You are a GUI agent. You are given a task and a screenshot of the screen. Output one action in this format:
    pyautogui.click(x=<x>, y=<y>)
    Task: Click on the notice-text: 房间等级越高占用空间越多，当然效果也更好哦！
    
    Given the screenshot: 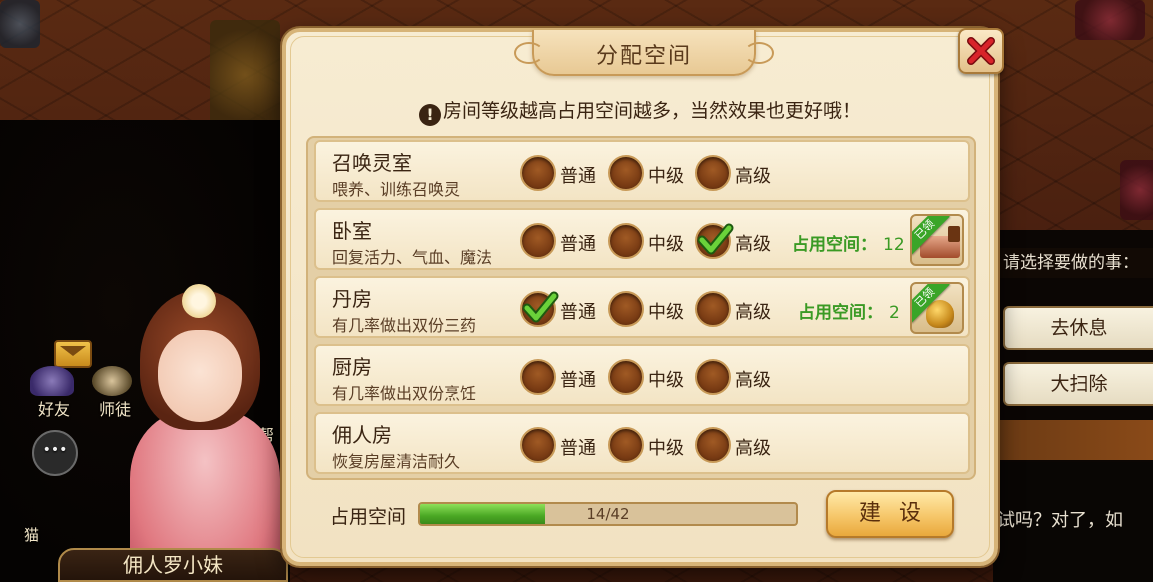 What is the action you would take?
    pyautogui.click(x=651, y=111)
    